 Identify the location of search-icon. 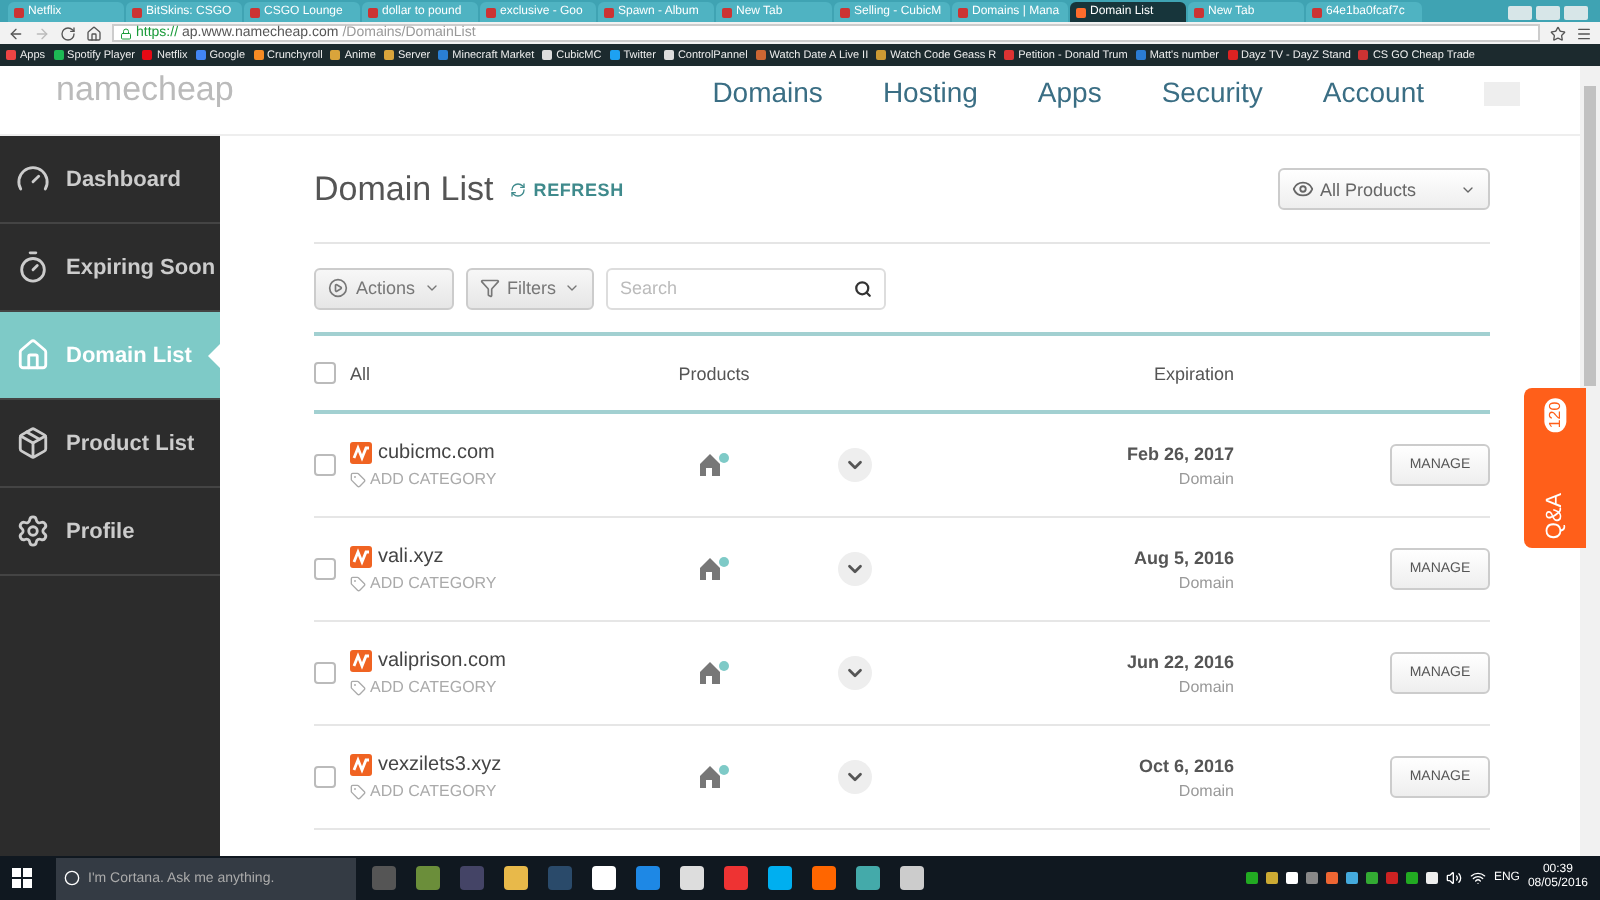
(863, 288).